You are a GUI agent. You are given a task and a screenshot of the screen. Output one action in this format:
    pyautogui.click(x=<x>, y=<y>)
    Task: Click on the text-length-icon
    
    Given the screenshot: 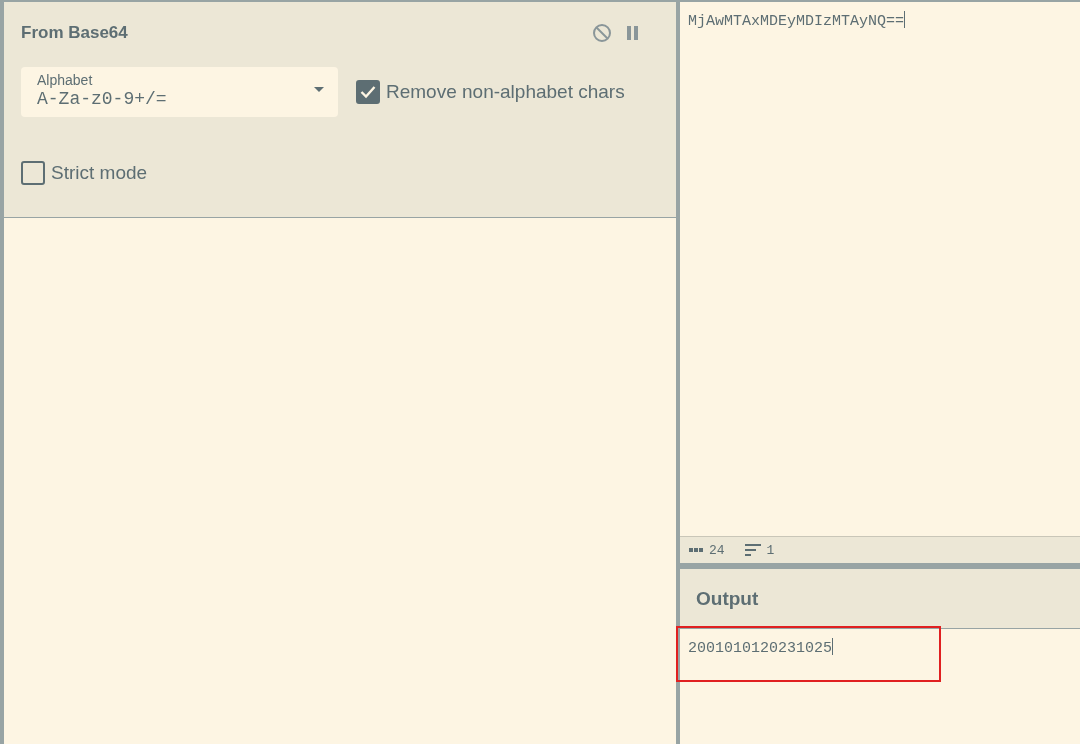 What is the action you would take?
    pyautogui.click(x=696, y=550)
    